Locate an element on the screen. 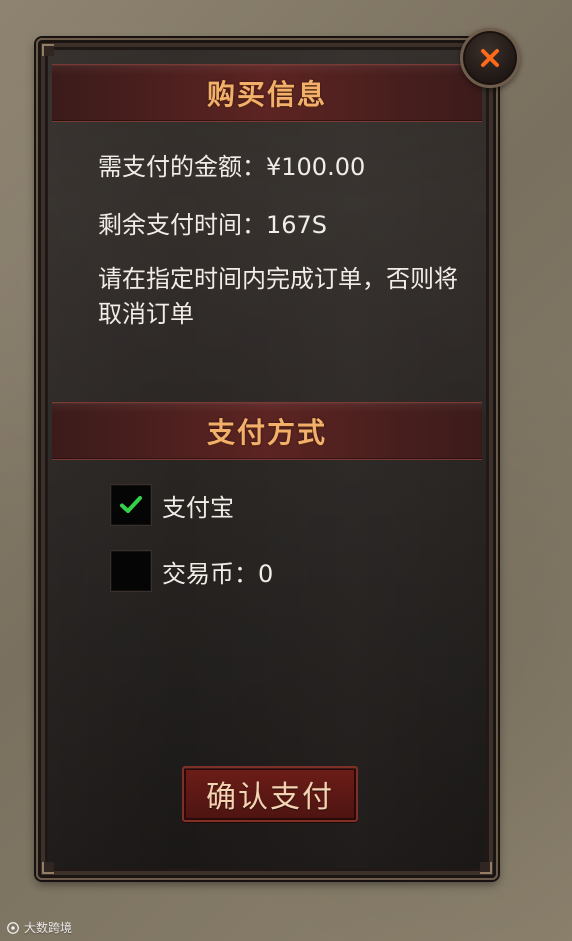  watermark: 大数跨境 is located at coordinates (39, 927).